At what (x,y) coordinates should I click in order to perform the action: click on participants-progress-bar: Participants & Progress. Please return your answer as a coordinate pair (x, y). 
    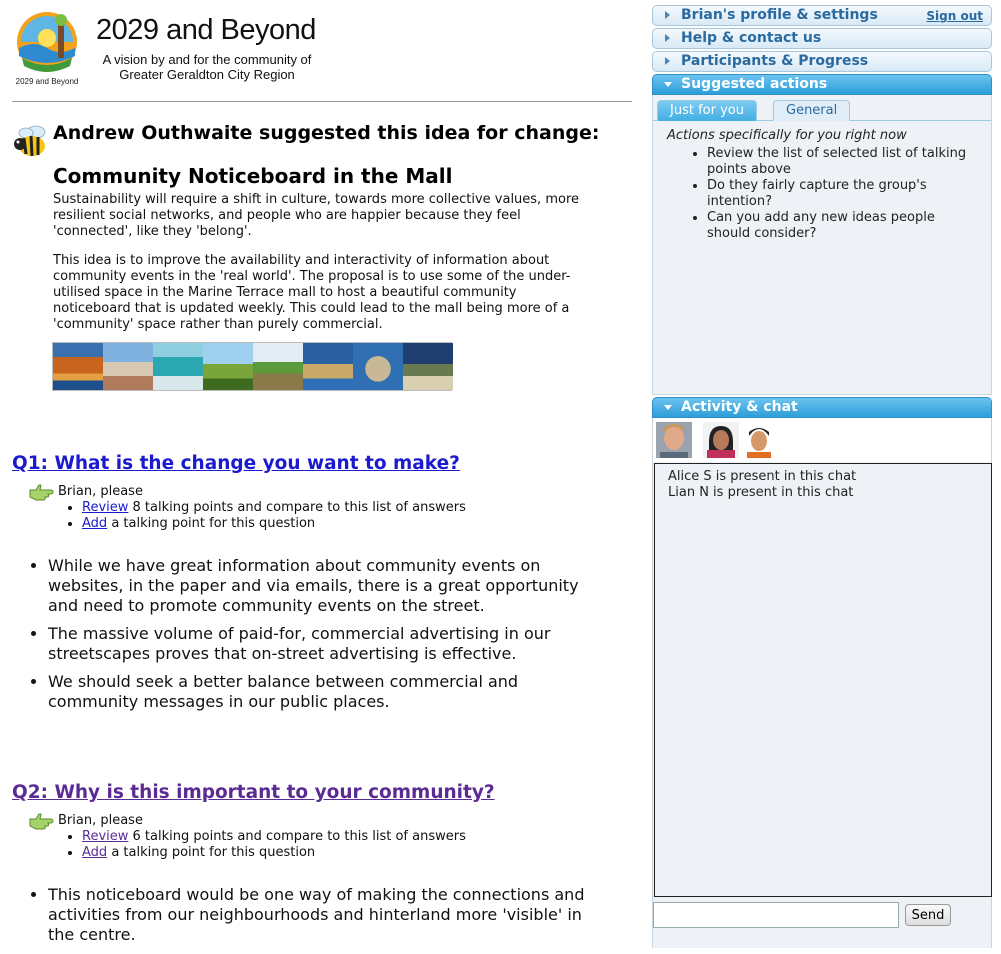
    Looking at the image, I should click on (822, 61).